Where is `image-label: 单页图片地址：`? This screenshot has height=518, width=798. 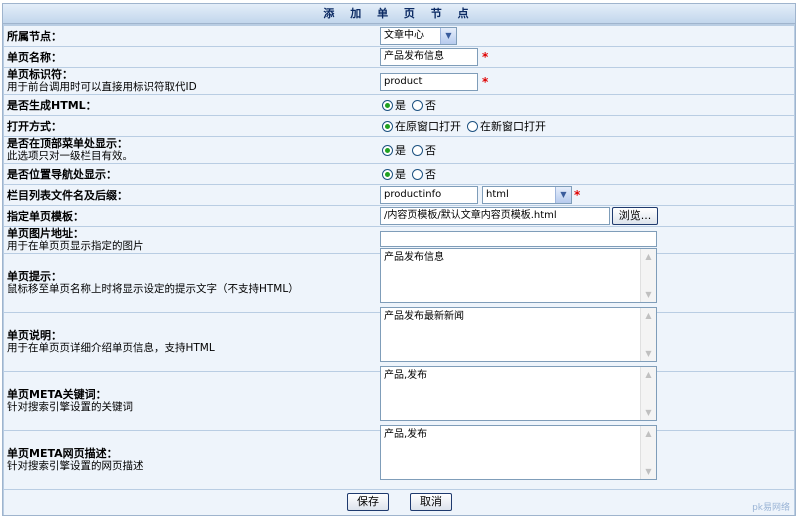
image-label: 单页图片地址： is located at coordinates (45, 233).